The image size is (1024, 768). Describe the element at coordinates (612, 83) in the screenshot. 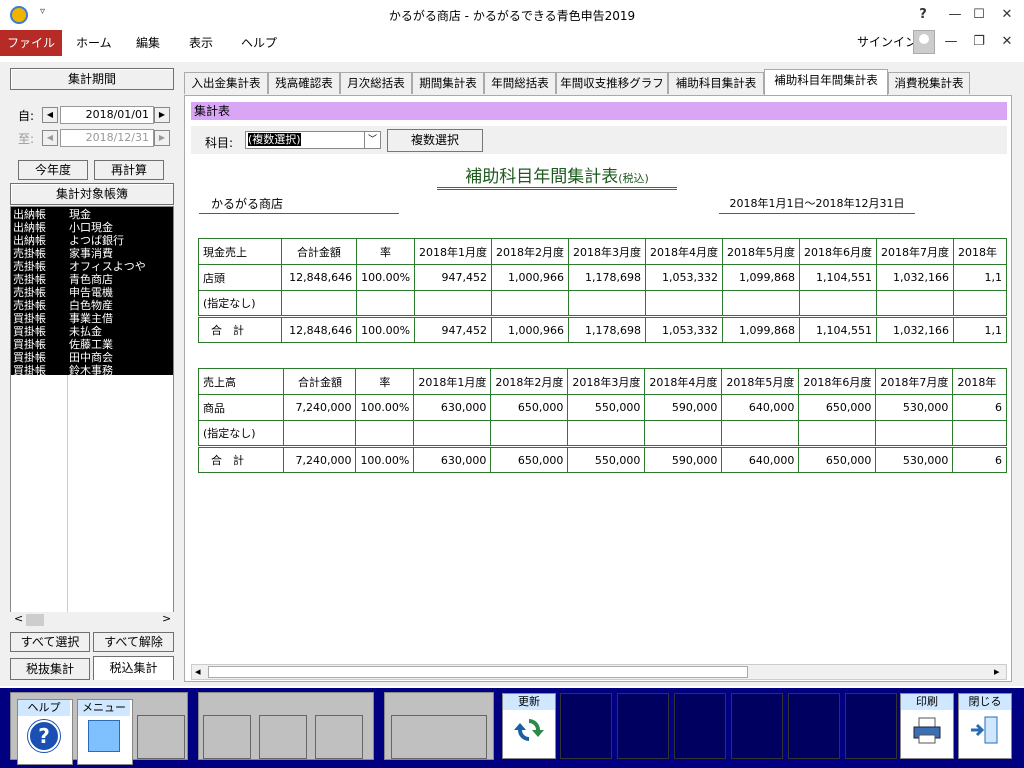

I see `tab-annual-graph: 年間収支推移グラフ` at that location.